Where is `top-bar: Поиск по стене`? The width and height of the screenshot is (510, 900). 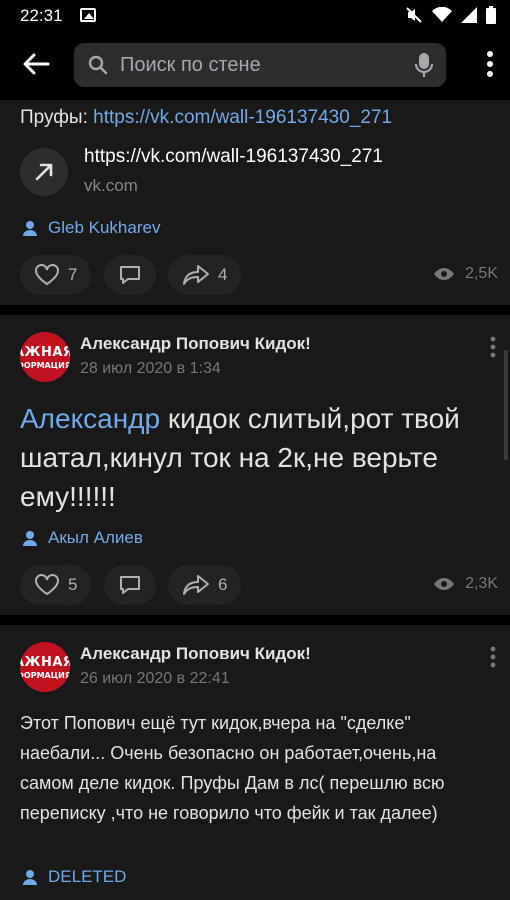
top-bar: Поиск по стене is located at coordinates (255, 66).